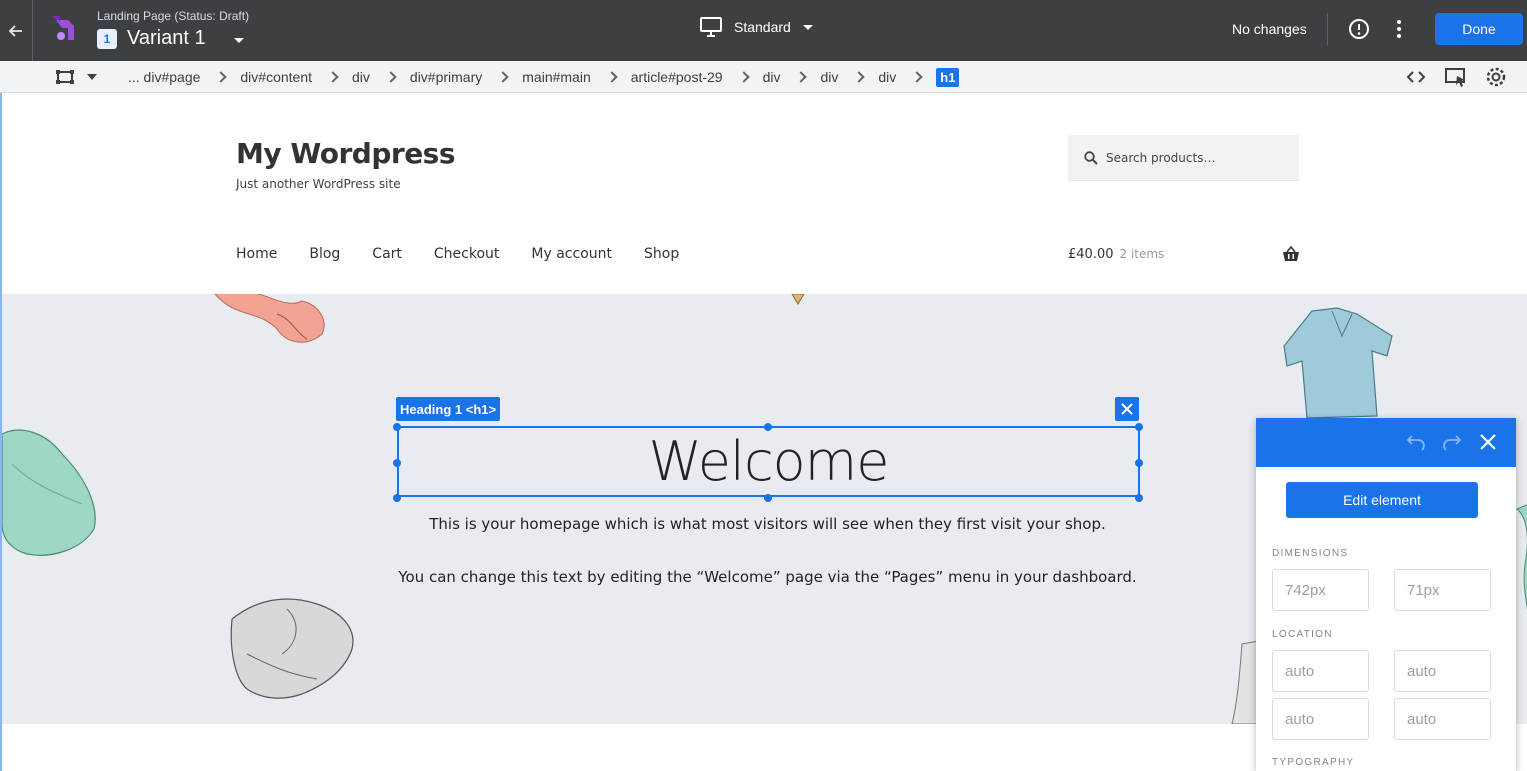 The width and height of the screenshot is (1527, 771). Describe the element at coordinates (65, 77) in the screenshot. I see `select-box-icon` at that location.